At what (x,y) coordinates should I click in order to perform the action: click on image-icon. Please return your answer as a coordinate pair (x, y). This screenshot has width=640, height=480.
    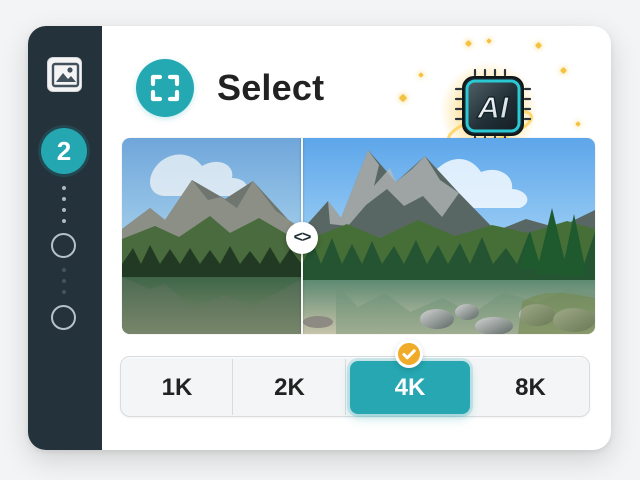
    Looking at the image, I should click on (65, 75).